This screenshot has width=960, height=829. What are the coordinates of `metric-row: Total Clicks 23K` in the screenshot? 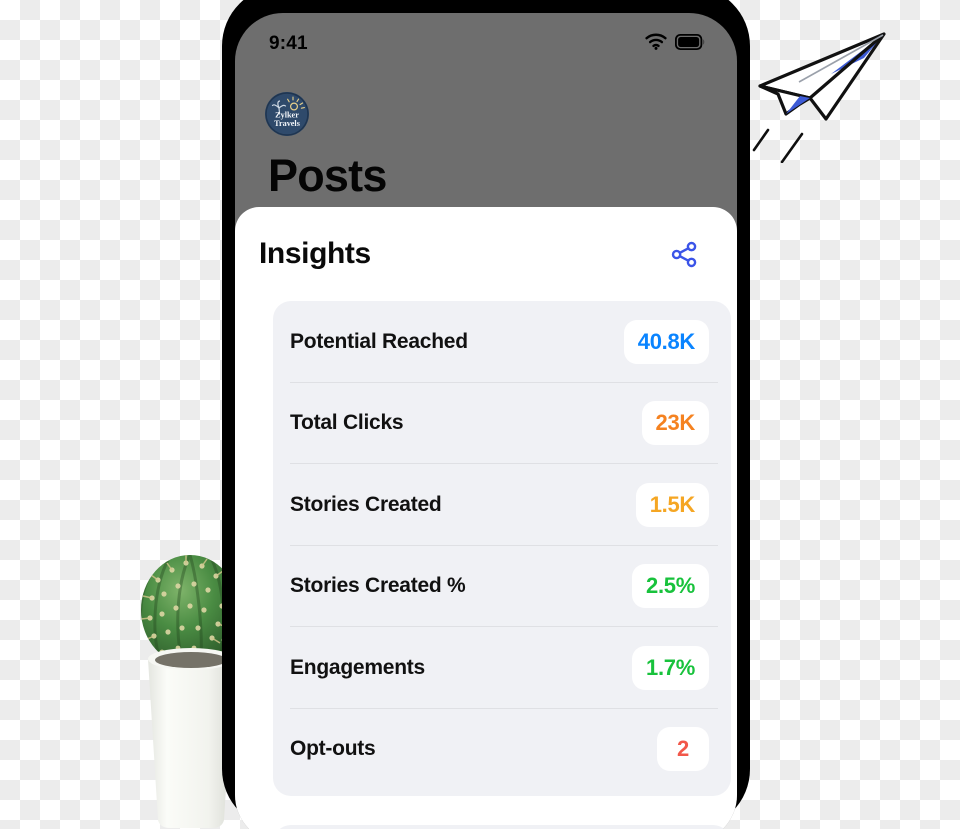 It's located at (502, 423).